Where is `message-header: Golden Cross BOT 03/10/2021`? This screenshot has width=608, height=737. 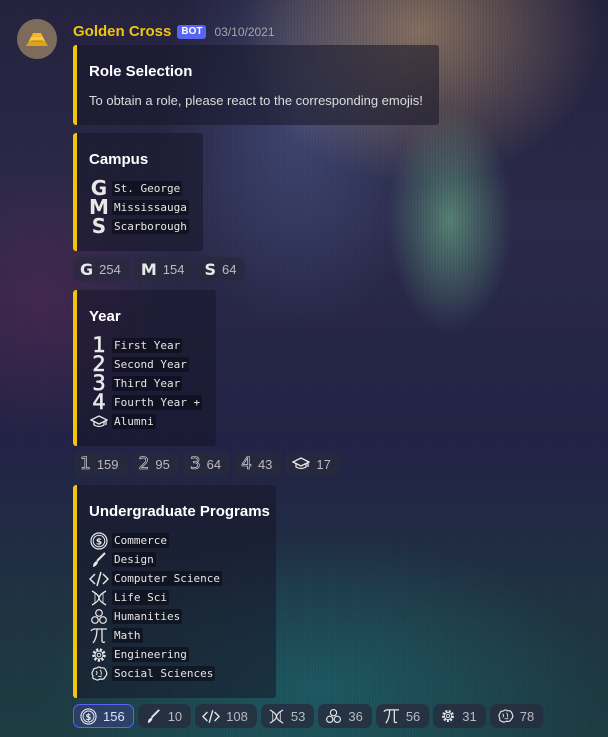
message-header: Golden Cross BOT 03/10/2021 is located at coordinates (174, 31).